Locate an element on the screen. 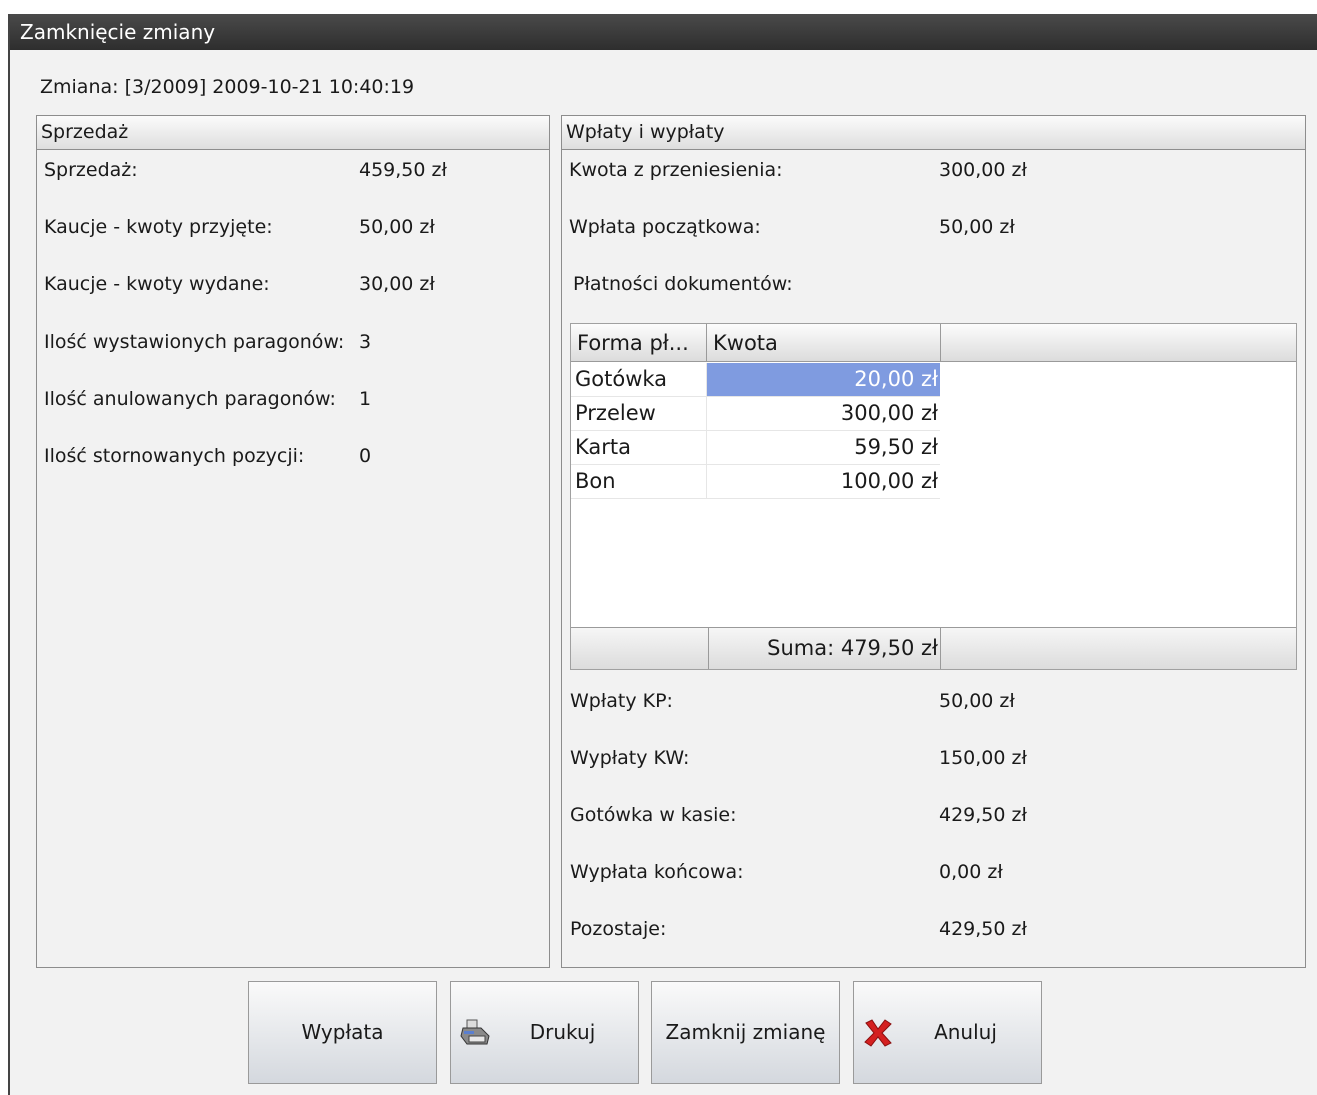 Image resolution: width=1317 pixels, height=1095 pixels. print-button-label: Drukuj is located at coordinates (562, 1032).